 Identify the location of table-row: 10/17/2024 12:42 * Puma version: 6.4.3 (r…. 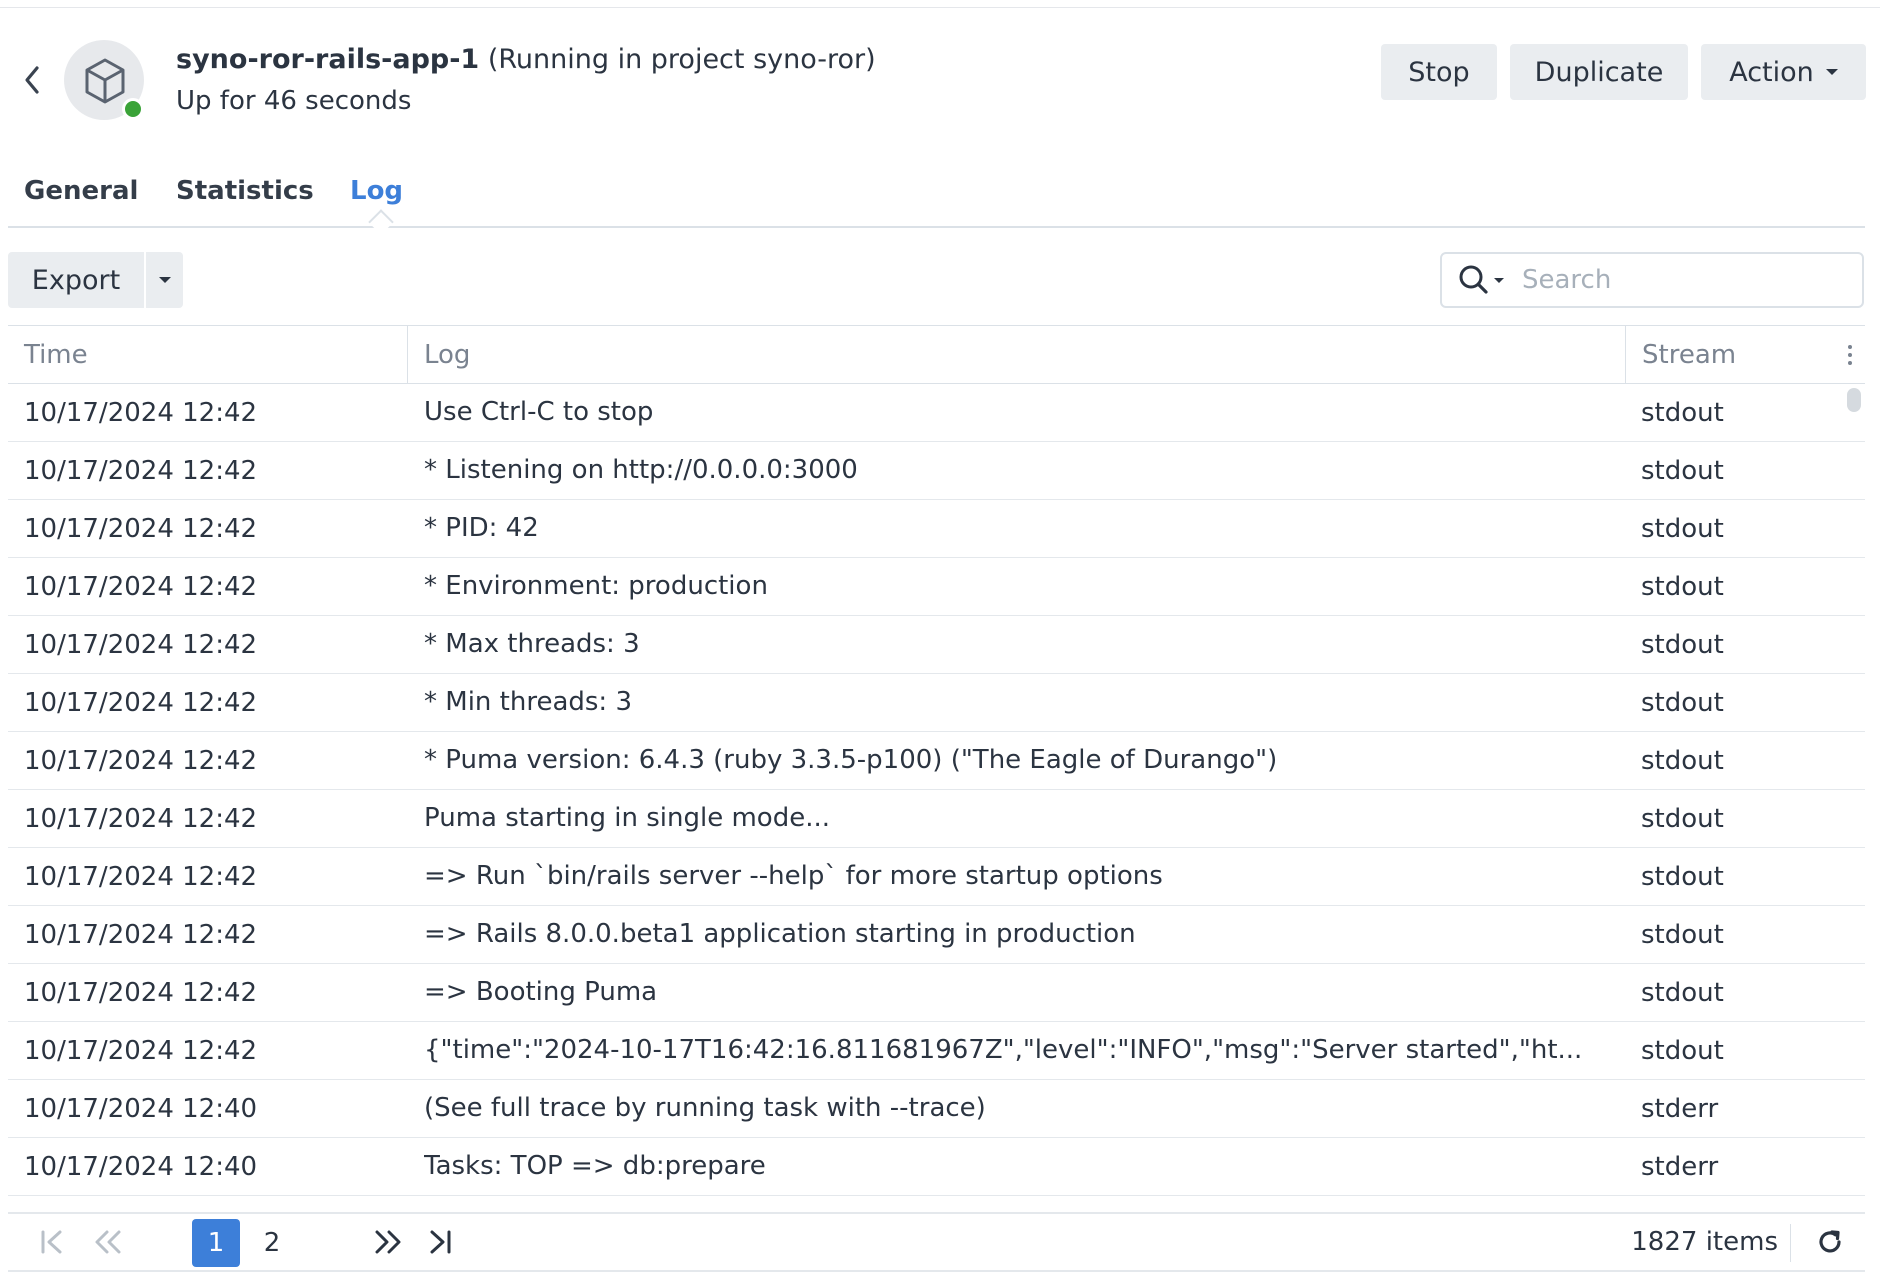
(936, 761).